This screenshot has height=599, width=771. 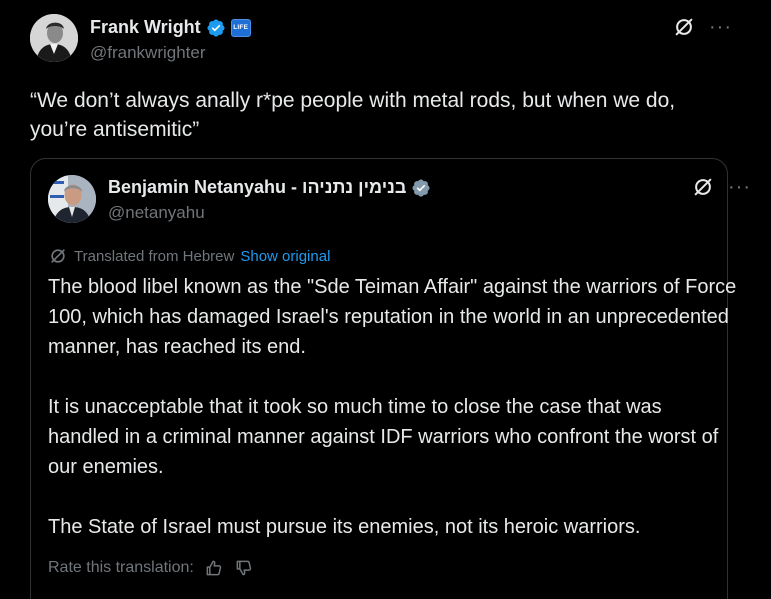 I want to click on thumbs-down-icon, so click(x=244, y=568).